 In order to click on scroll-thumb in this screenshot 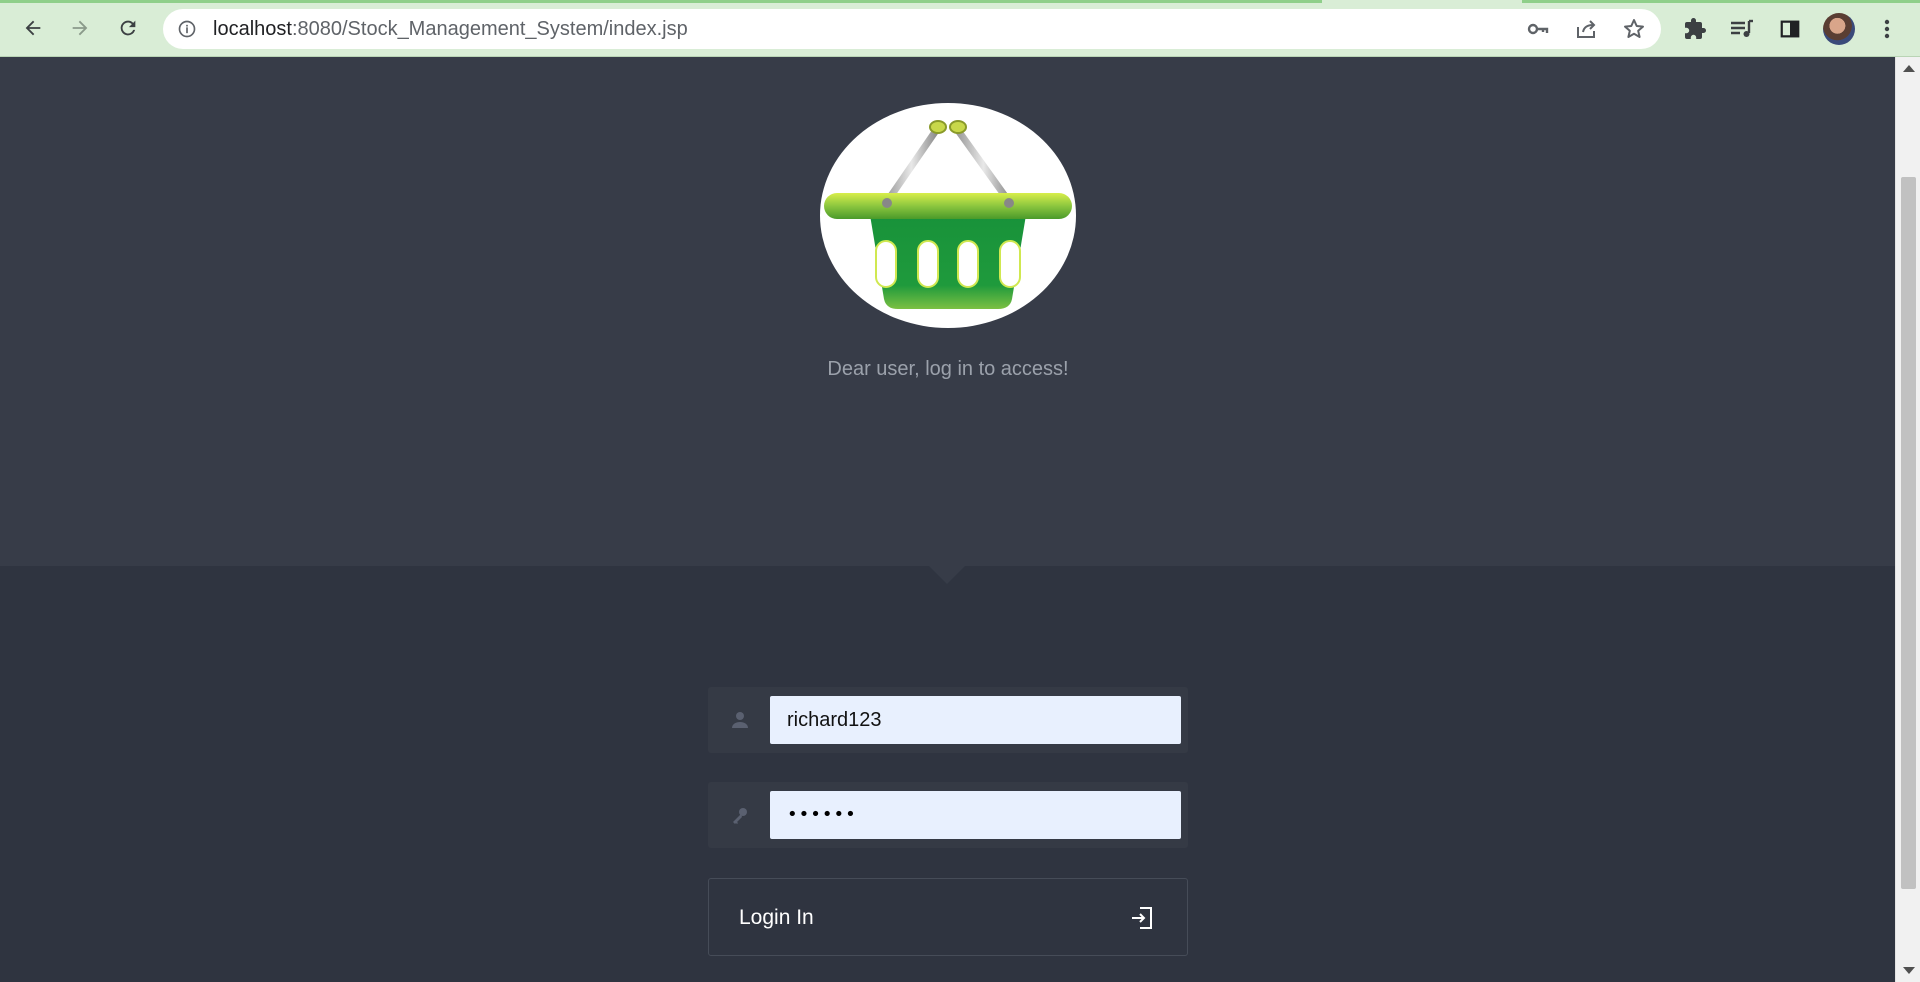, I will do `click(1908, 533)`.